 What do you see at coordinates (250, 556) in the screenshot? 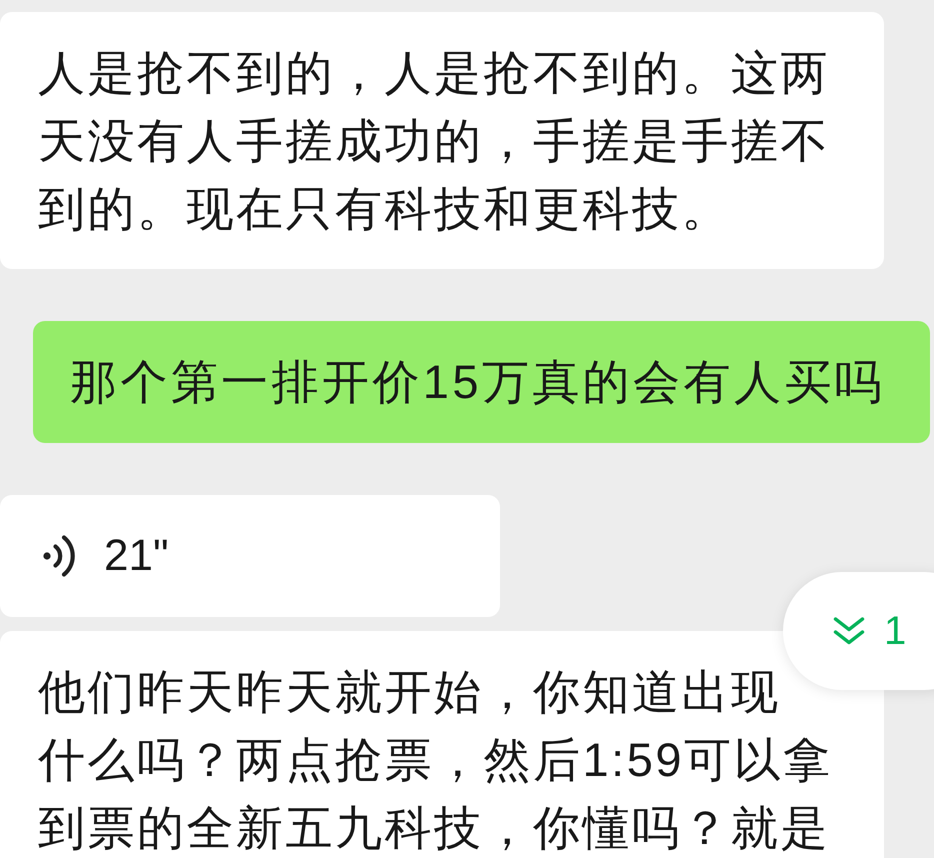
I see `voice-message-bubble: 21"` at bounding box center [250, 556].